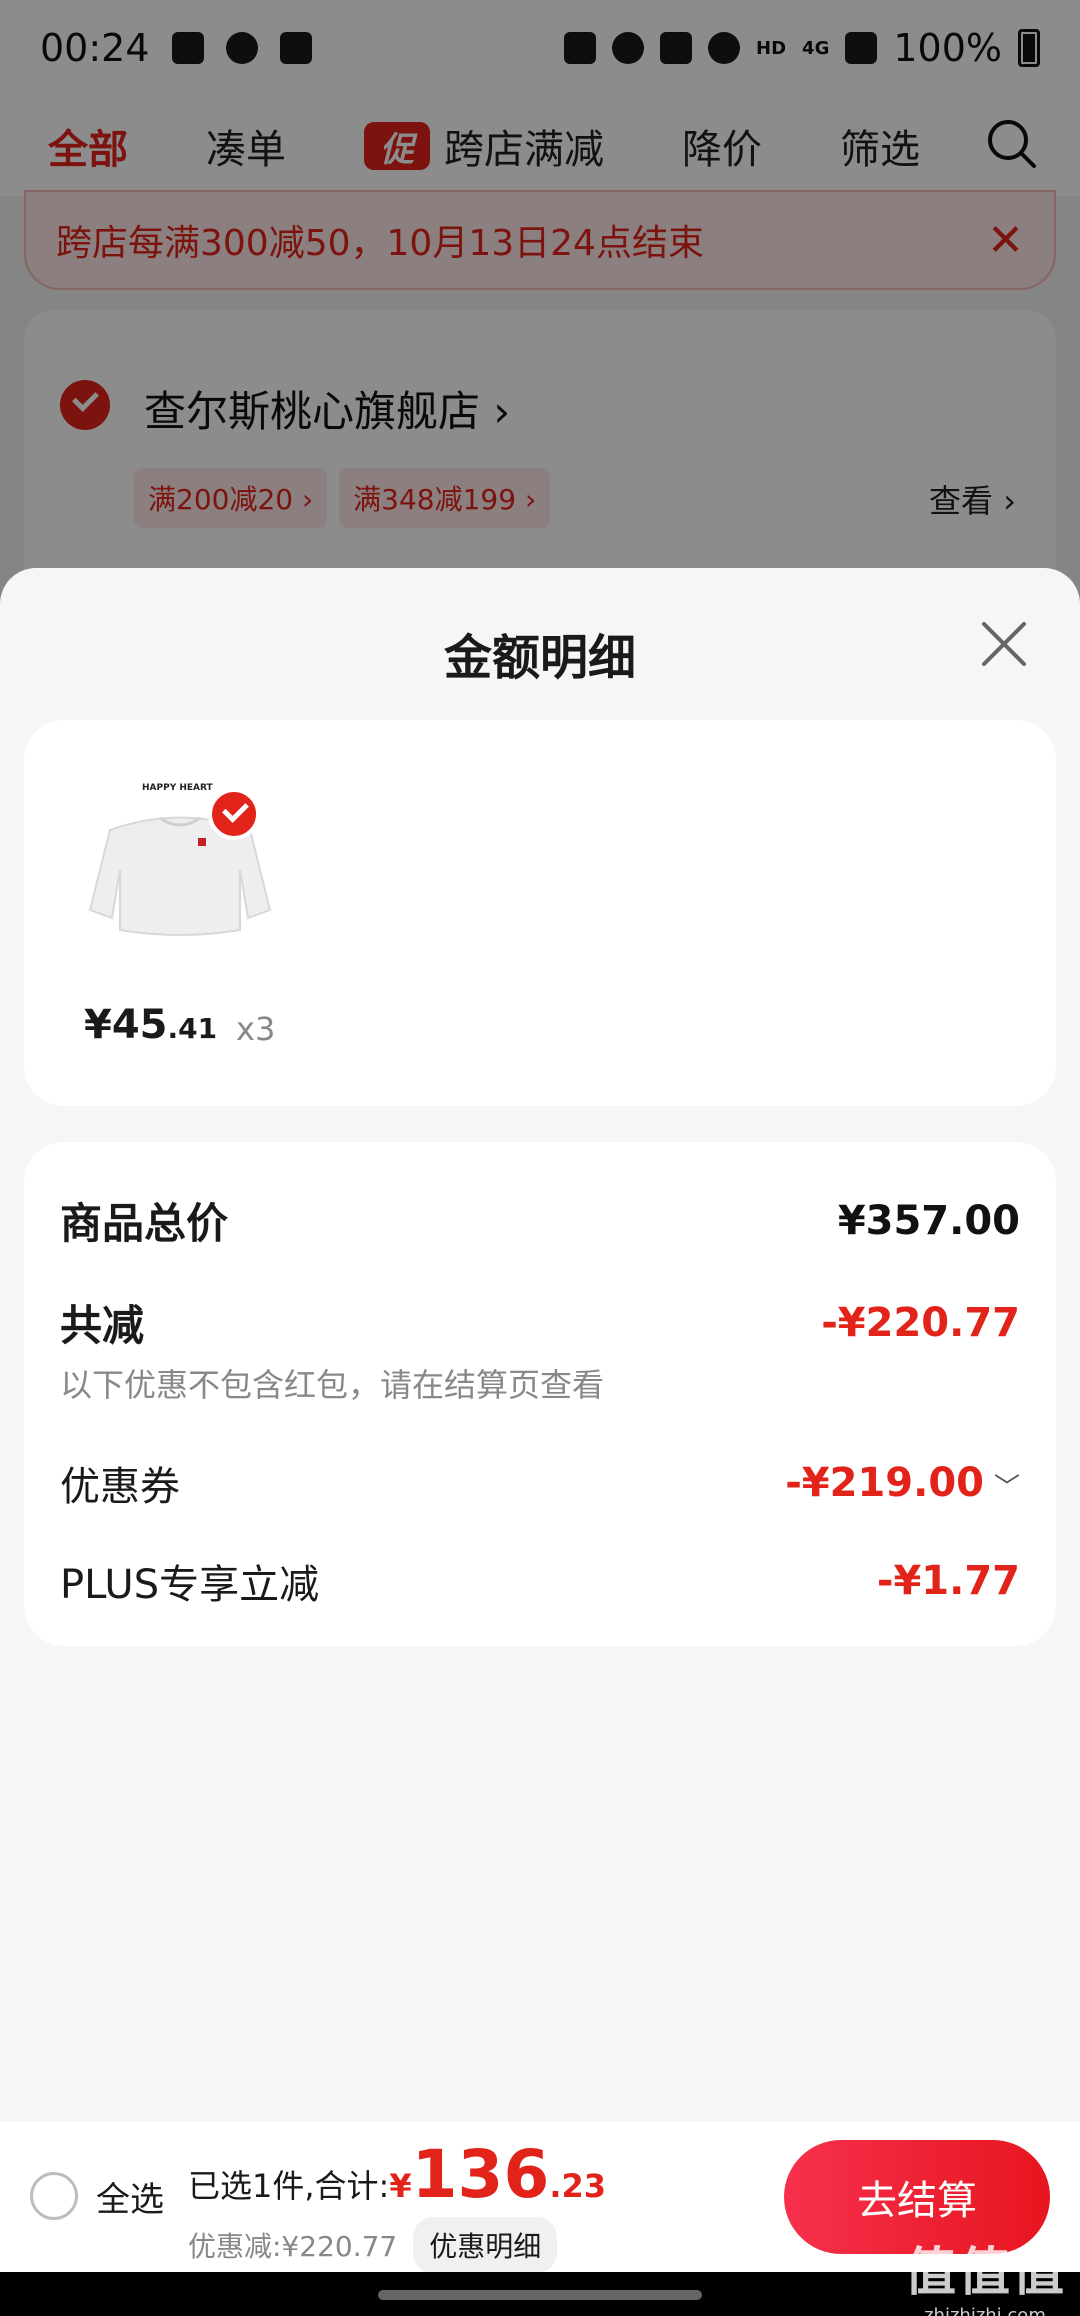  Describe the element at coordinates (1007, 1488) in the screenshot. I see `chevron-down-icon: ﹀` at that location.